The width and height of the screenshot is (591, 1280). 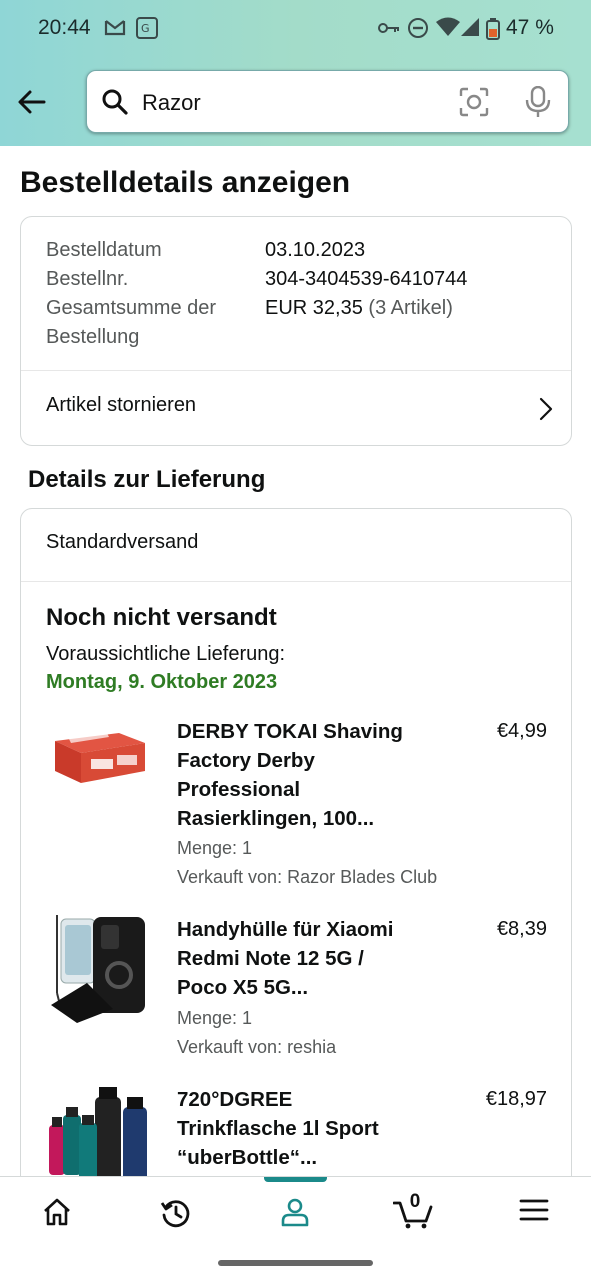 What do you see at coordinates (171, 103) in the screenshot?
I see `search-input: Razor` at bounding box center [171, 103].